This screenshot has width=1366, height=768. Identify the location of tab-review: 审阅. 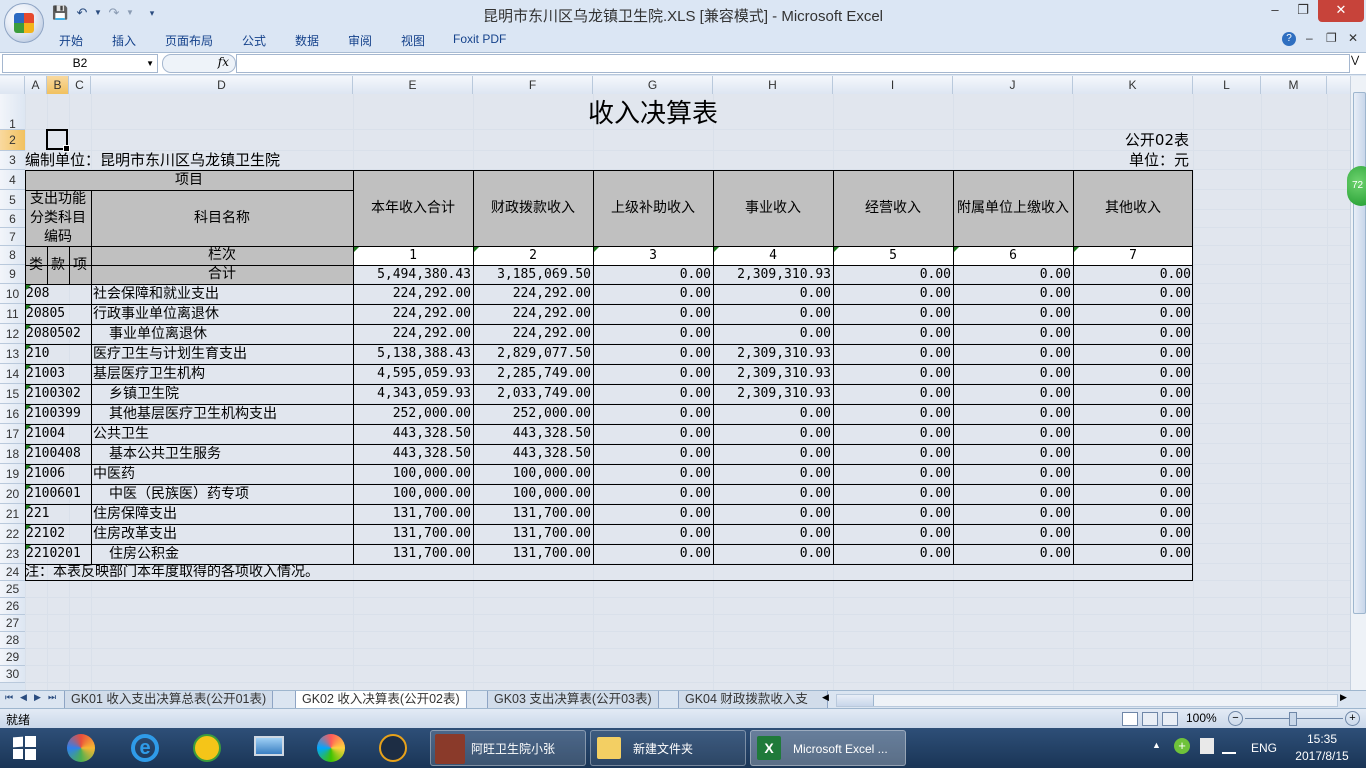
(360, 40).